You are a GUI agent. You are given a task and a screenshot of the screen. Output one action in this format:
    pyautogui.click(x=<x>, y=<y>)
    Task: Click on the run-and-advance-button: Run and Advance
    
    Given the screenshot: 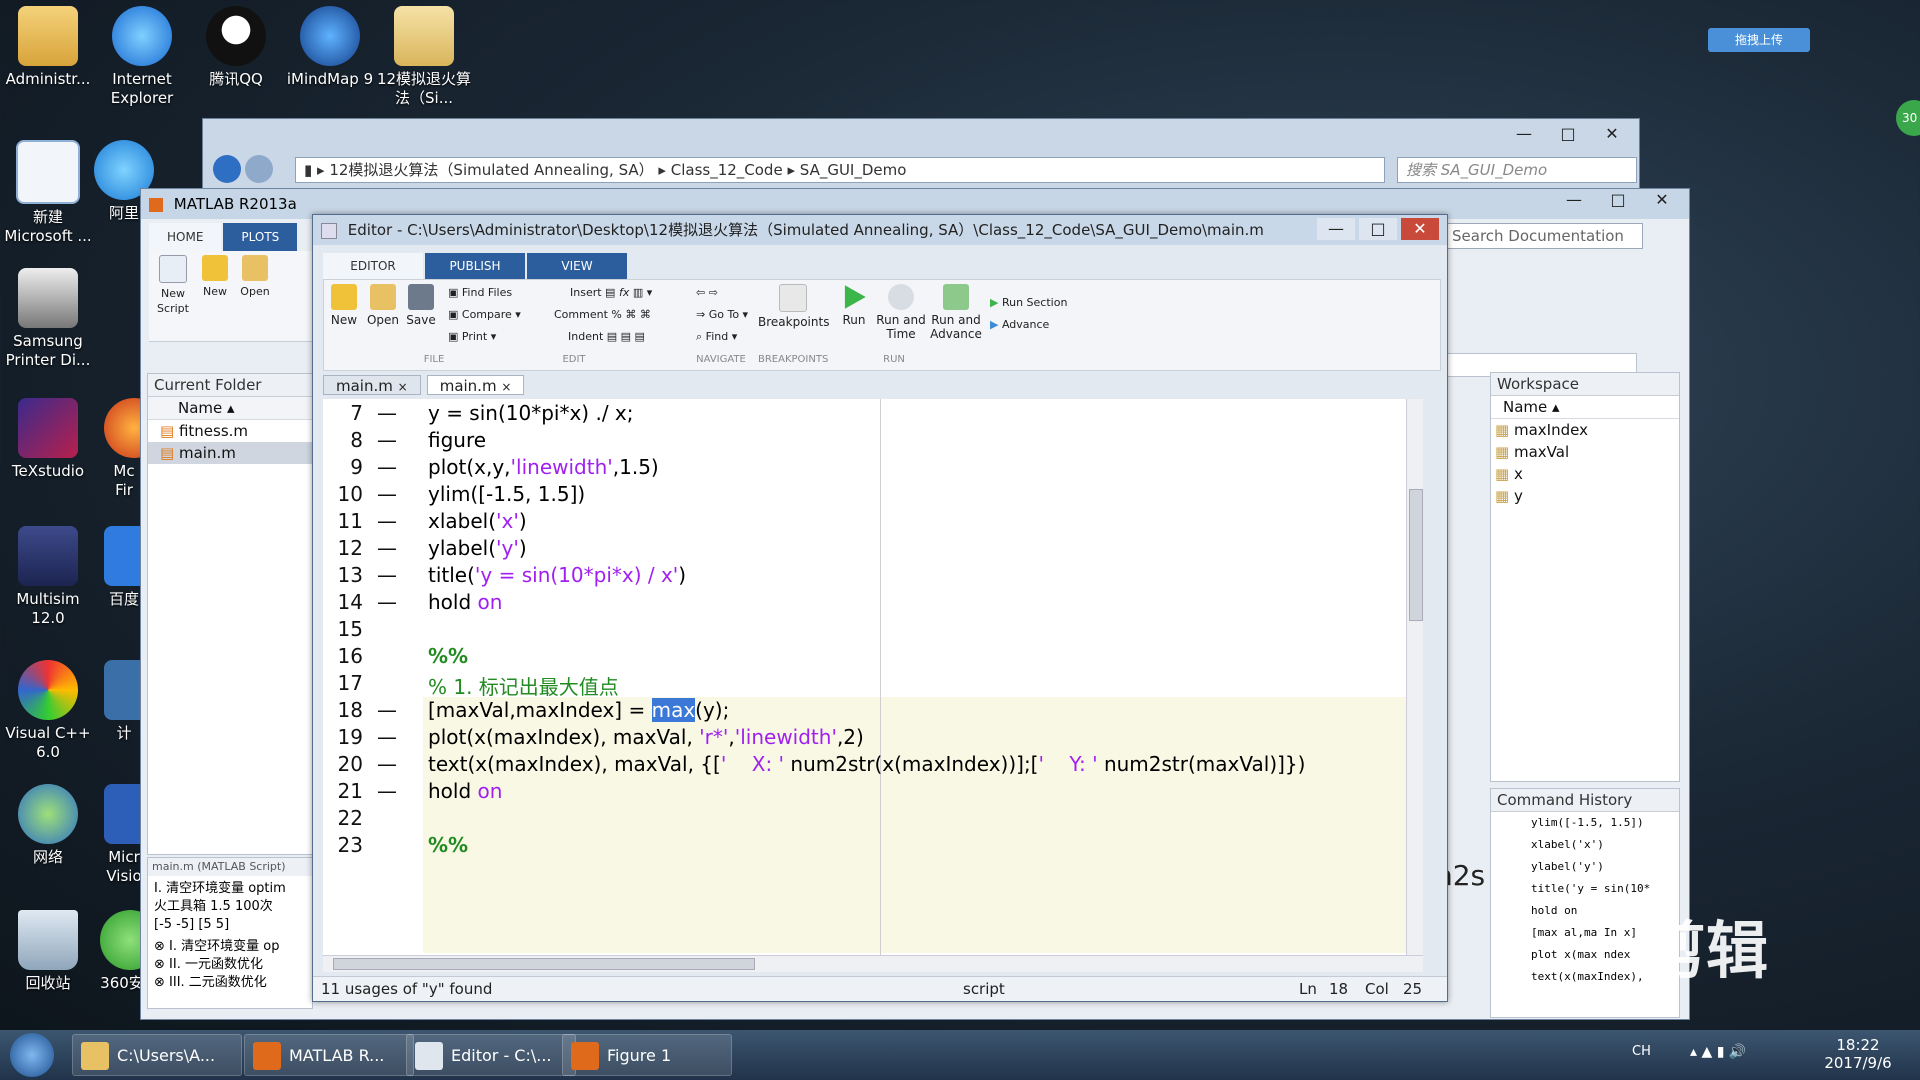 What is the action you would take?
    pyautogui.click(x=956, y=310)
    